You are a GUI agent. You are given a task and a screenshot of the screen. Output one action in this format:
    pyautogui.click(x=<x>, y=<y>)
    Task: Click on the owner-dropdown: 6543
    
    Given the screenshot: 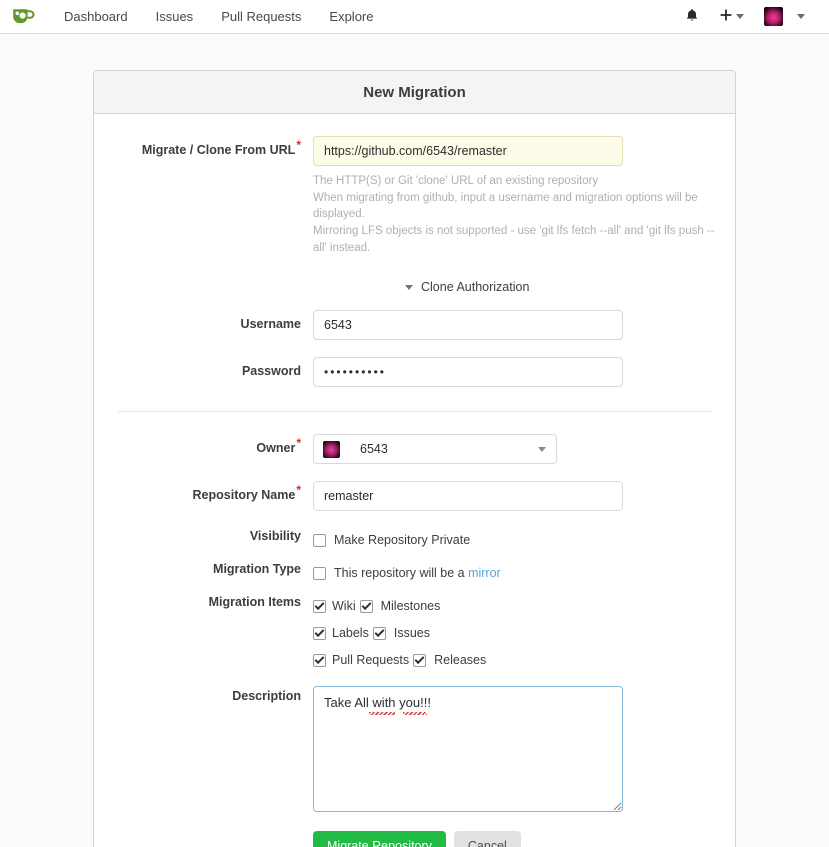 What is the action you would take?
    pyautogui.click(x=435, y=449)
    